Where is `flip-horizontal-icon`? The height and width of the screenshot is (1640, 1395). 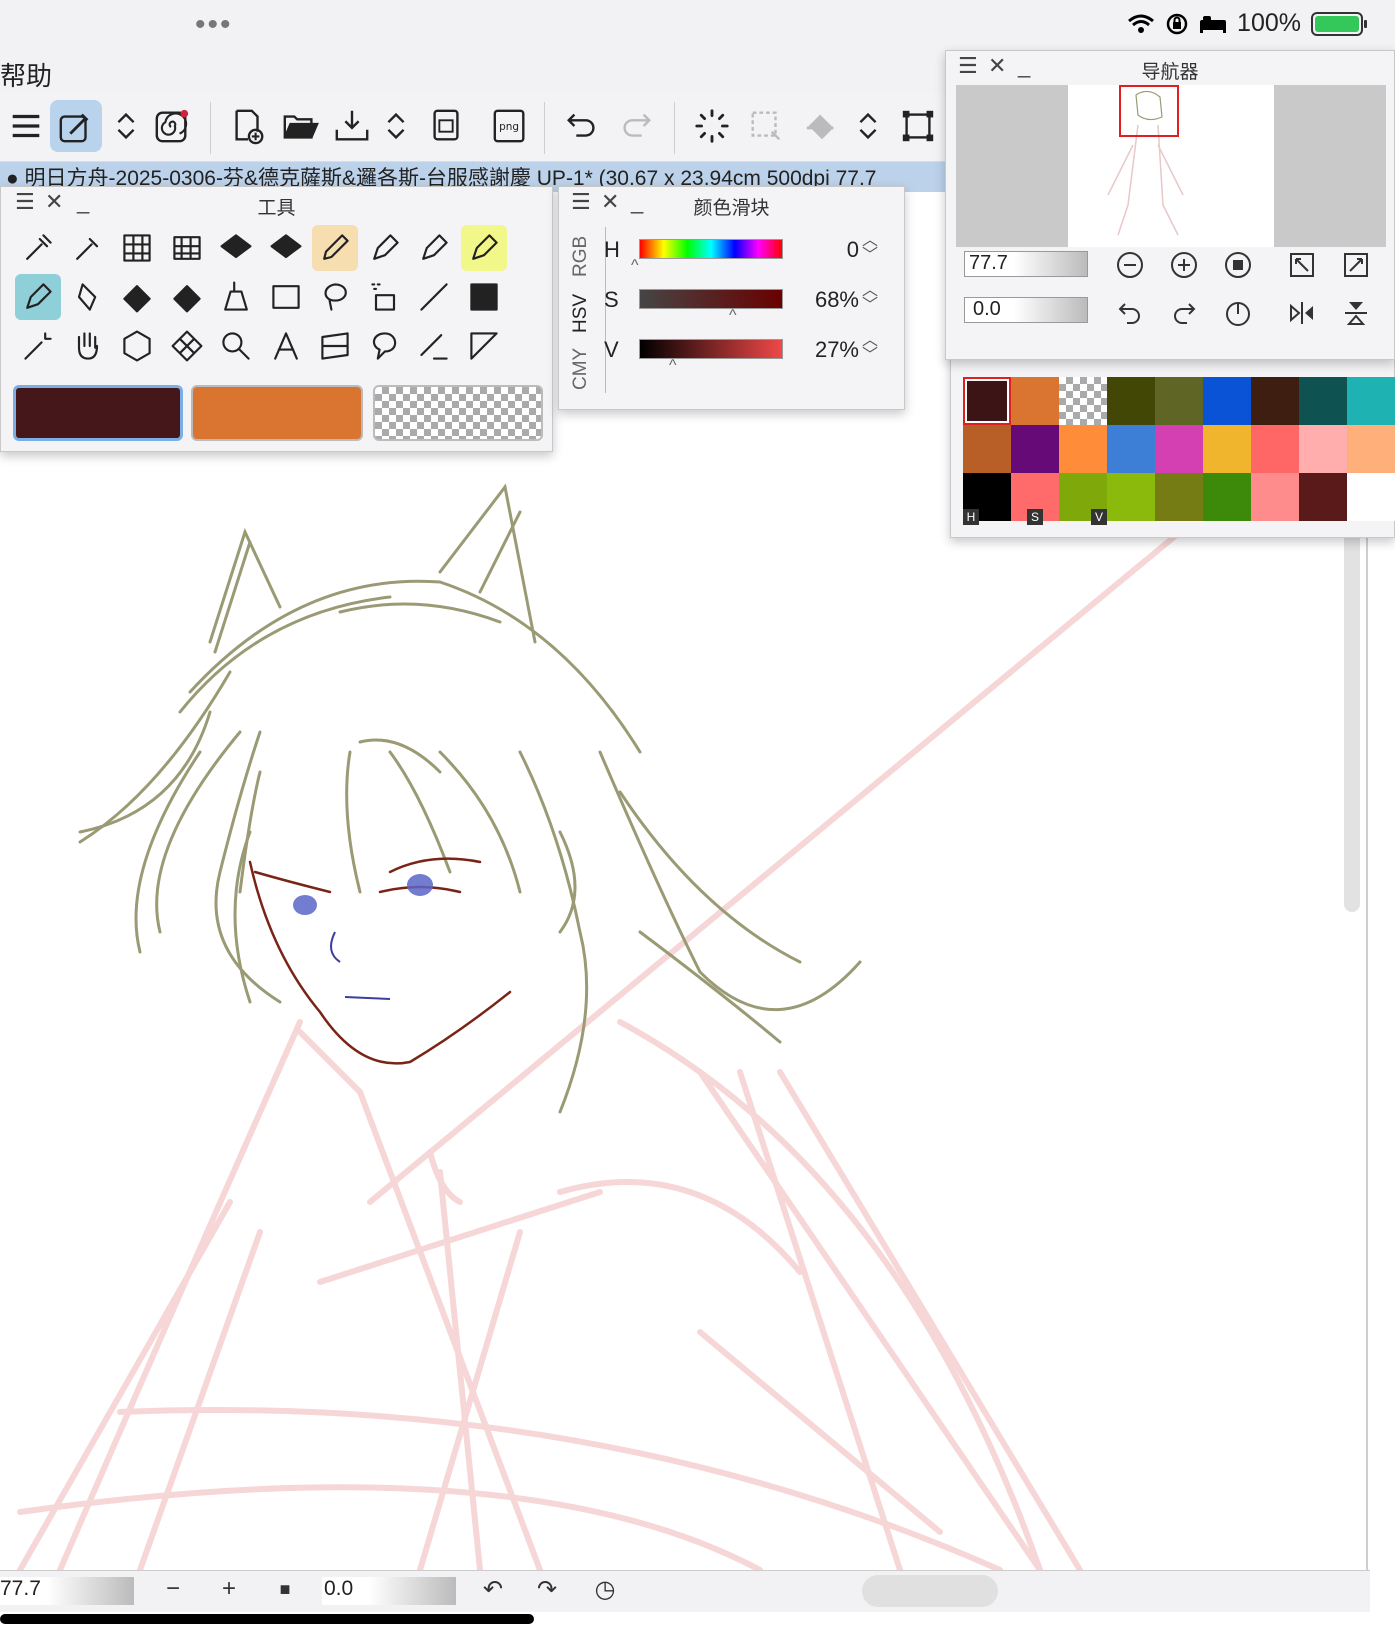
flip-horizontal-icon is located at coordinates (1302, 313).